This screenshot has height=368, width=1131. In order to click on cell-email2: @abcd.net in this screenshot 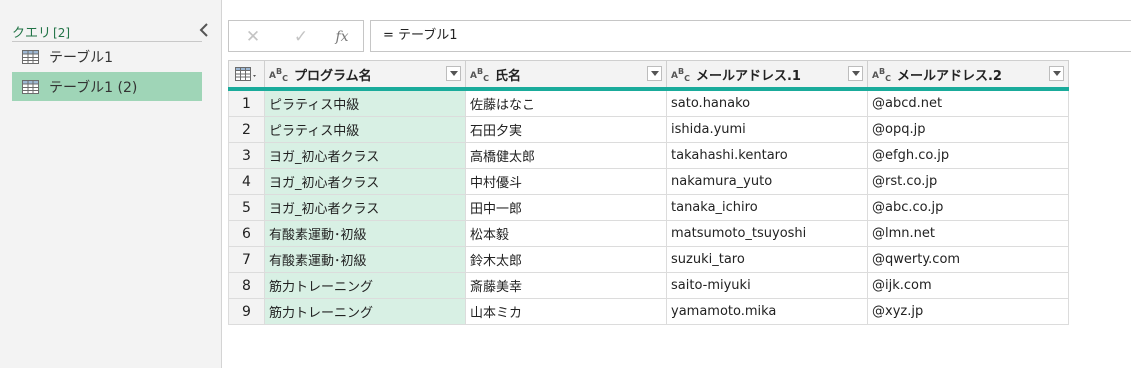, I will do `click(968, 102)`.